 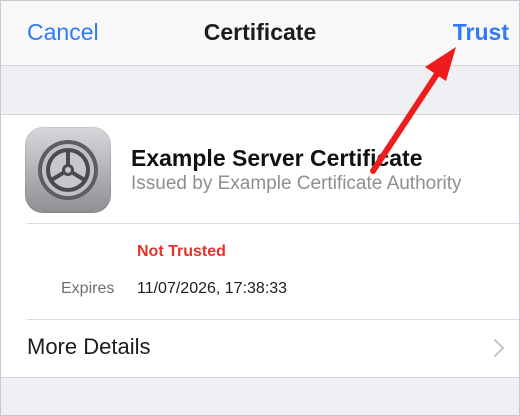 What do you see at coordinates (260, 348) in the screenshot?
I see `more-details-row: More Details` at bounding box center [260, 348].